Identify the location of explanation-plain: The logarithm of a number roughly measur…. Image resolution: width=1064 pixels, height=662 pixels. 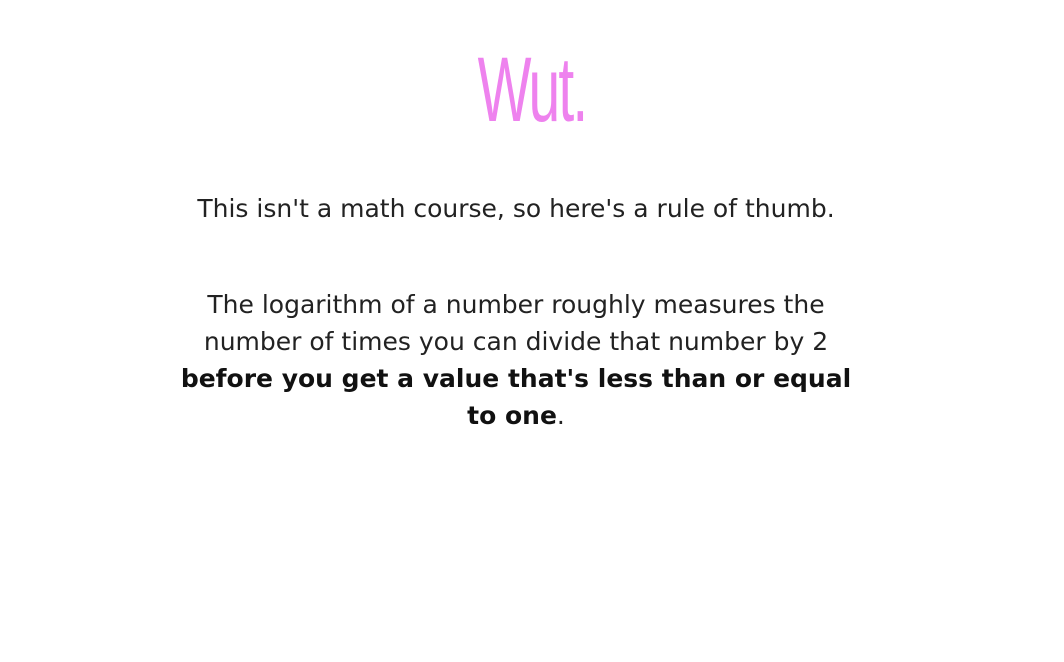
(516, 323).